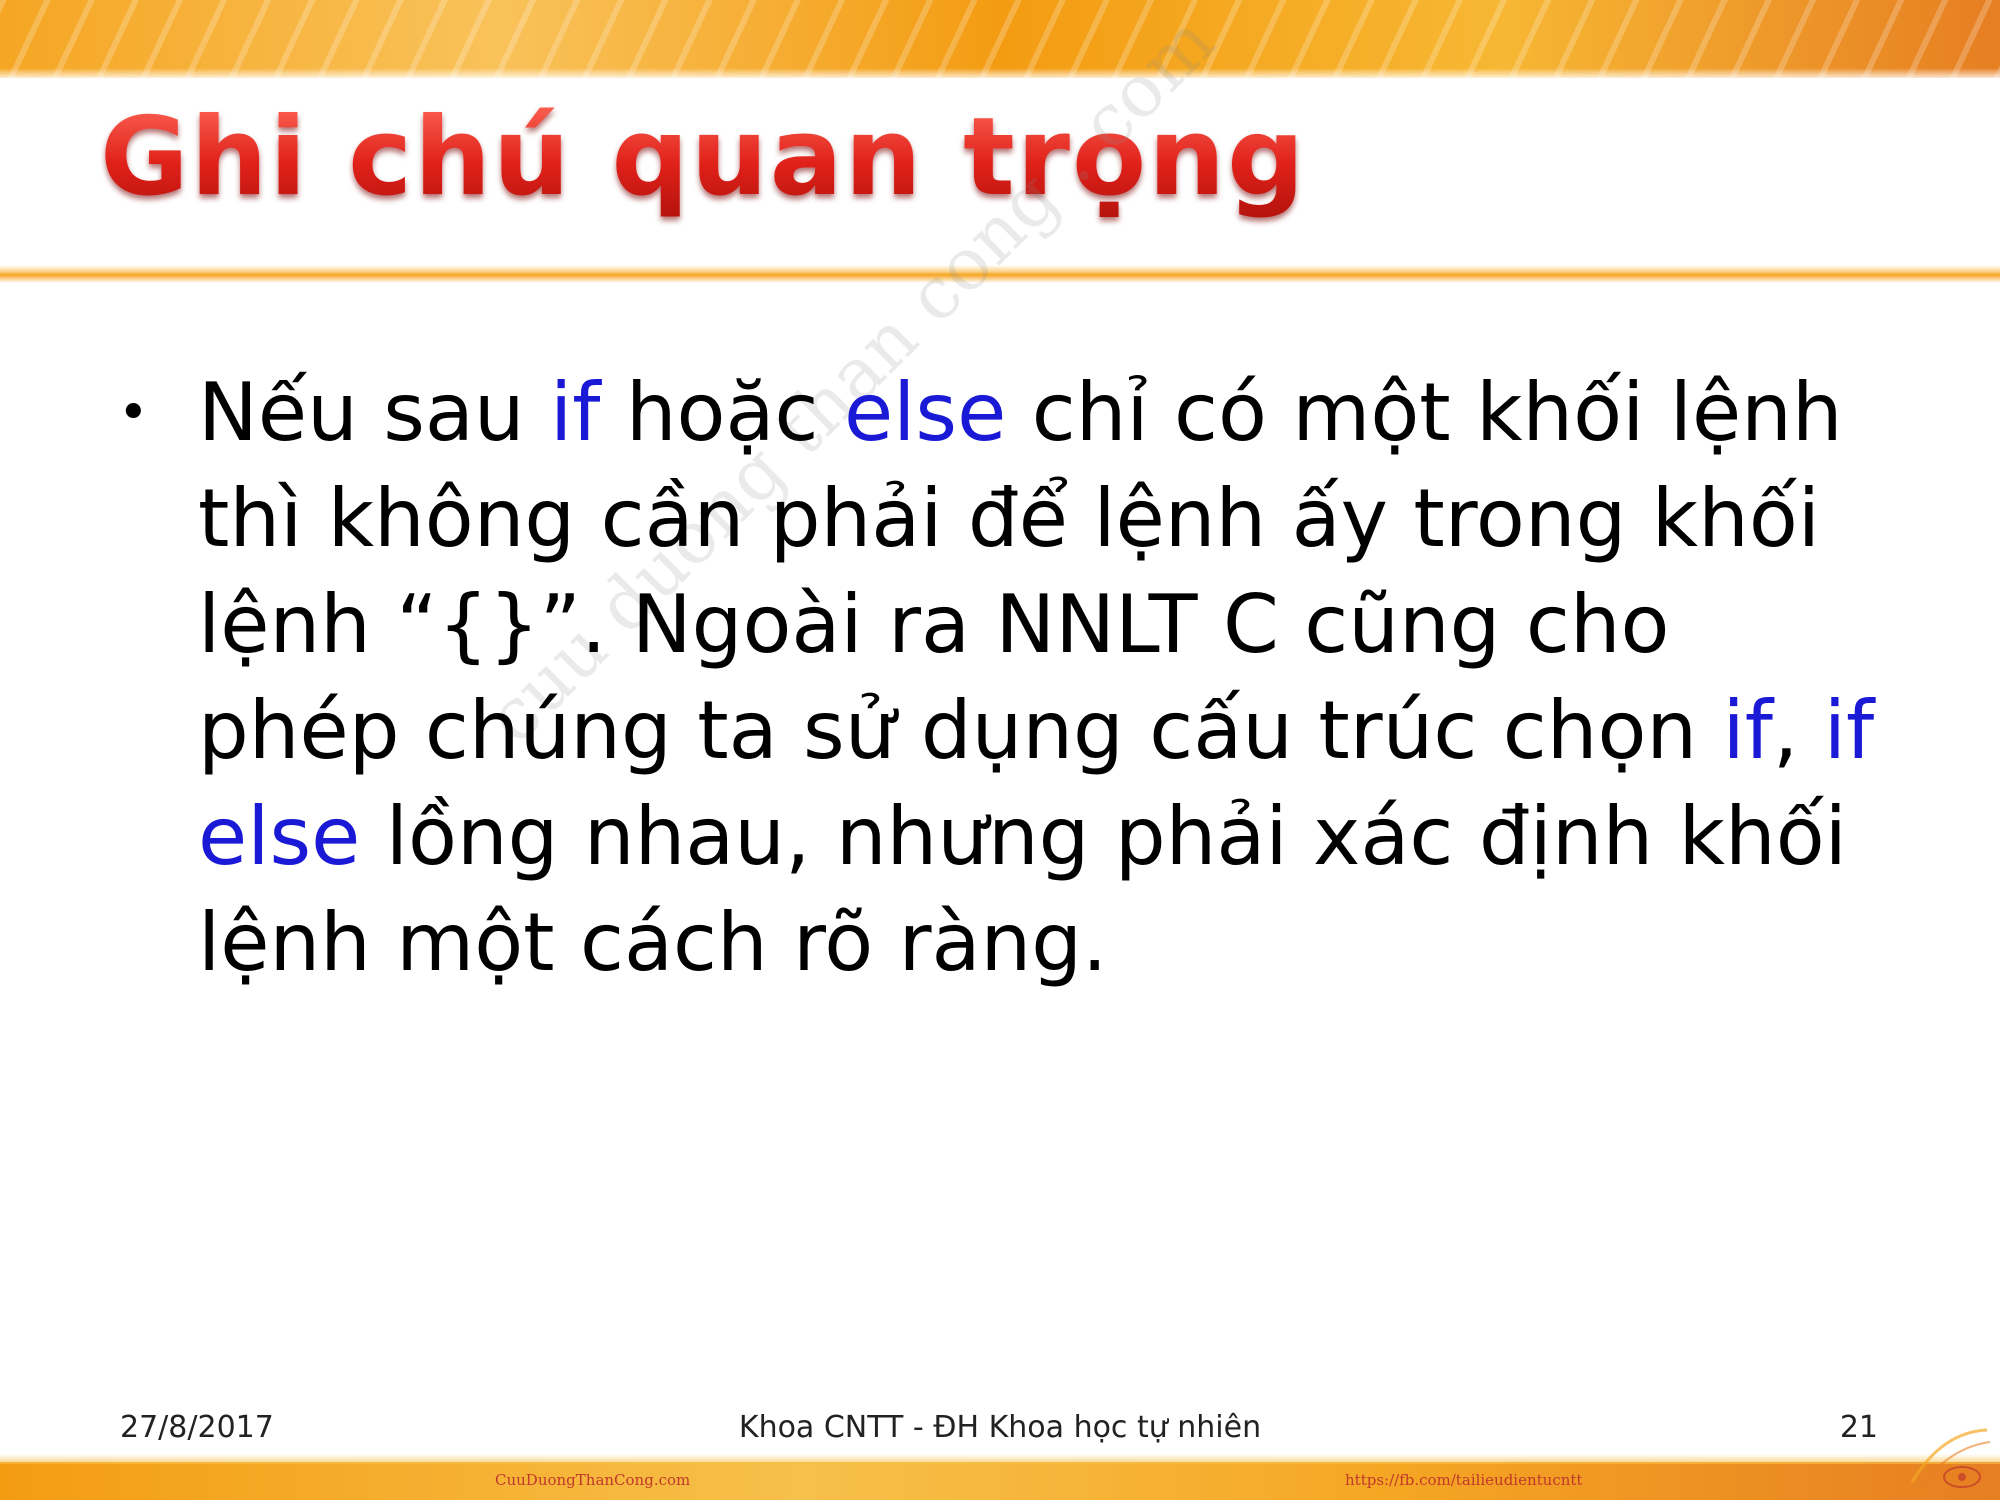 The width and height of the screenshot is (2000, 1500). What do you see at coordinates (925, 412) in the screenshot?
I see `keyword-else: else` at bounding box center [925, 412].